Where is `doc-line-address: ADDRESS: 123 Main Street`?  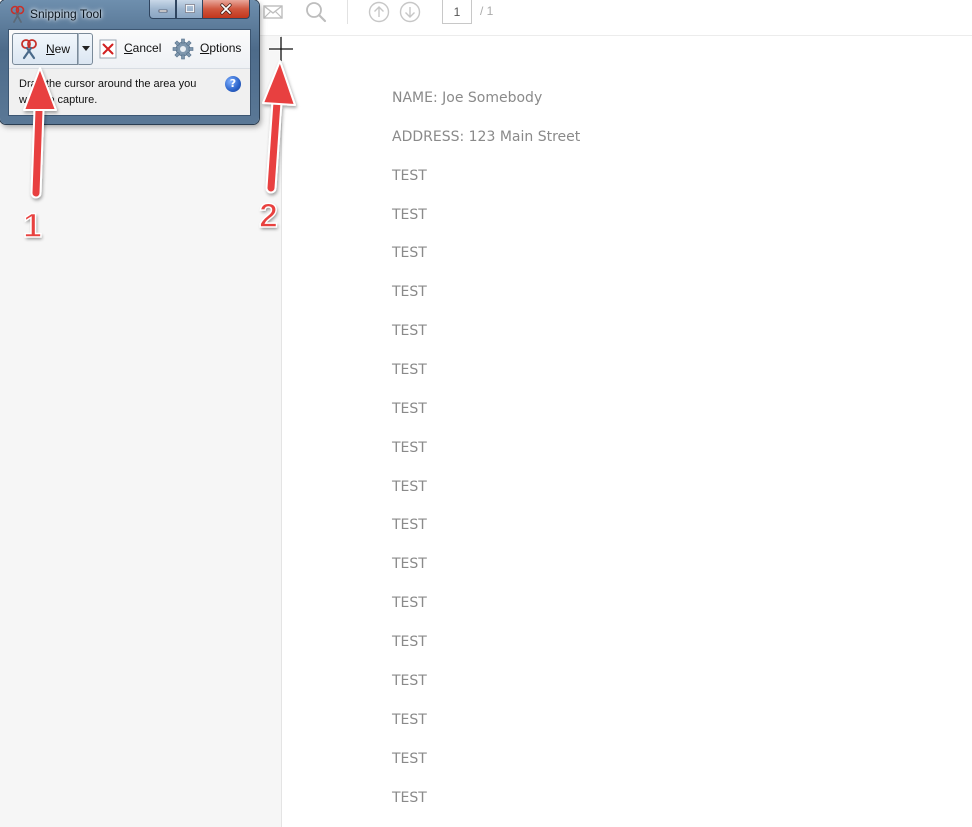
doc-line-address: ADDRESS: 123 Main Street is located at coordinates (486, 137).